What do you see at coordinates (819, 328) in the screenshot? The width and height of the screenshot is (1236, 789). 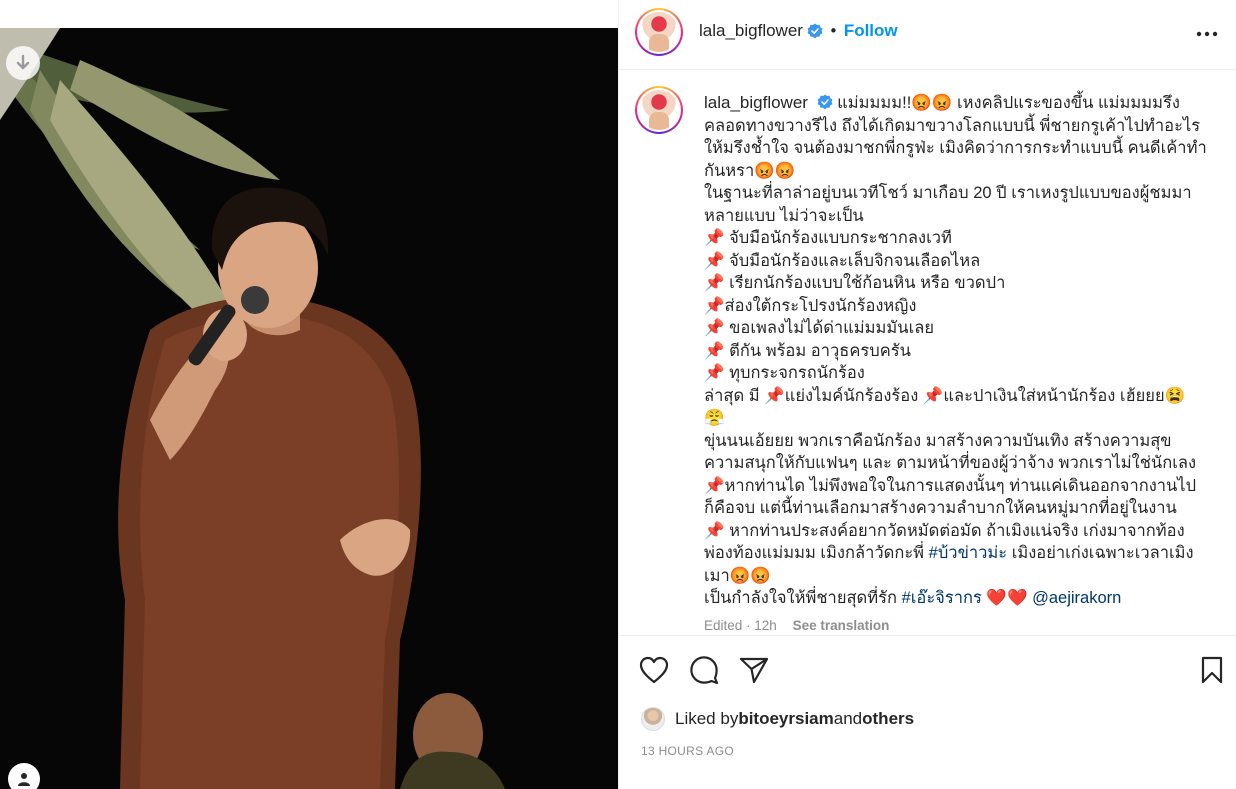 I see `caption-line: 📌 ขอเพลงไม่ได้ด่าแม่มมมันเลย` at bounding box center [819, 328].